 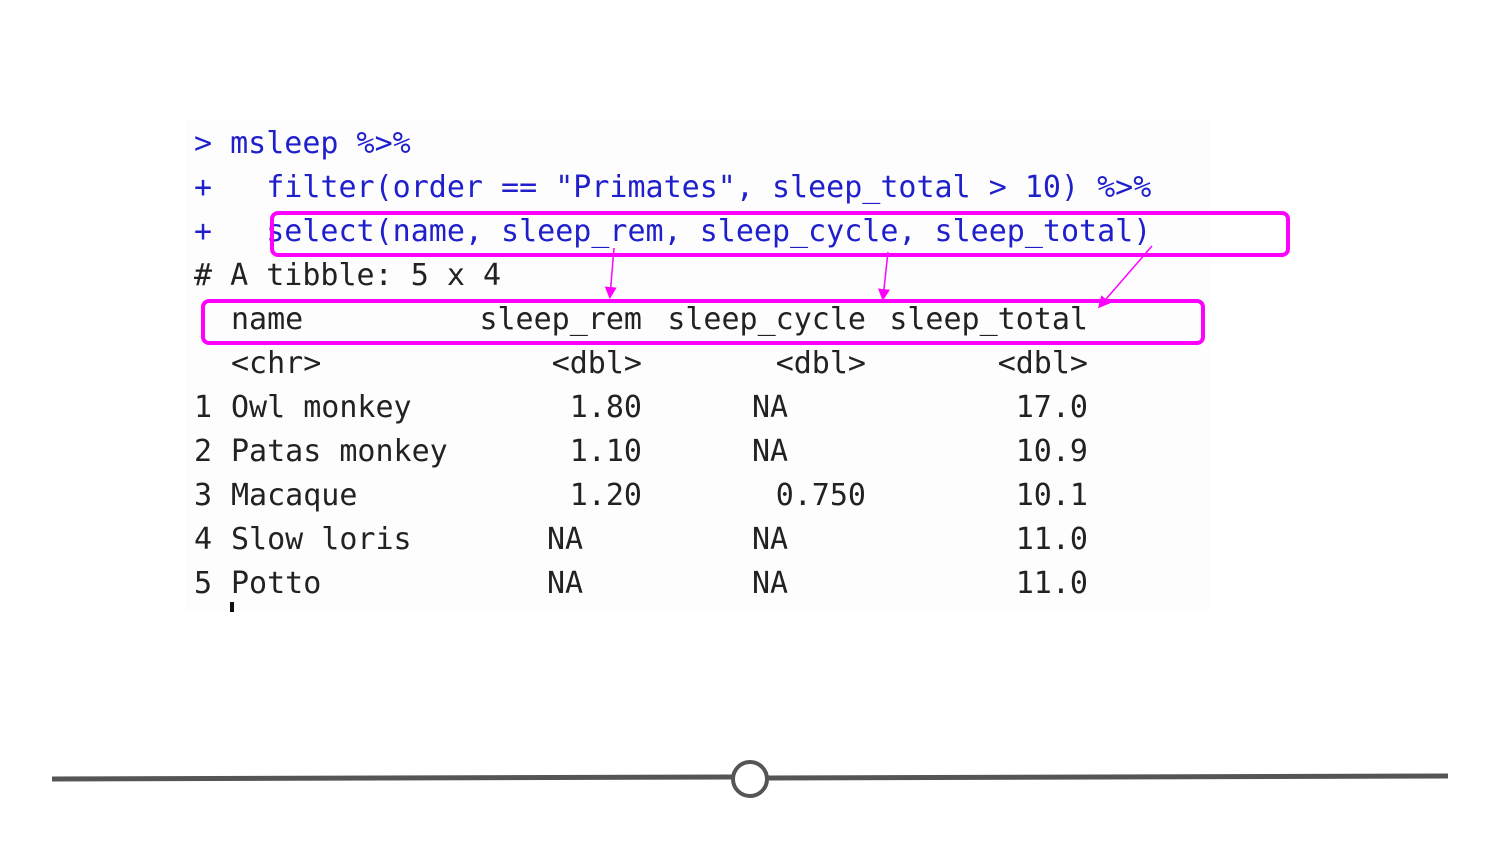 I want to click on circle-handle-icon, so click(x=750, y=779).